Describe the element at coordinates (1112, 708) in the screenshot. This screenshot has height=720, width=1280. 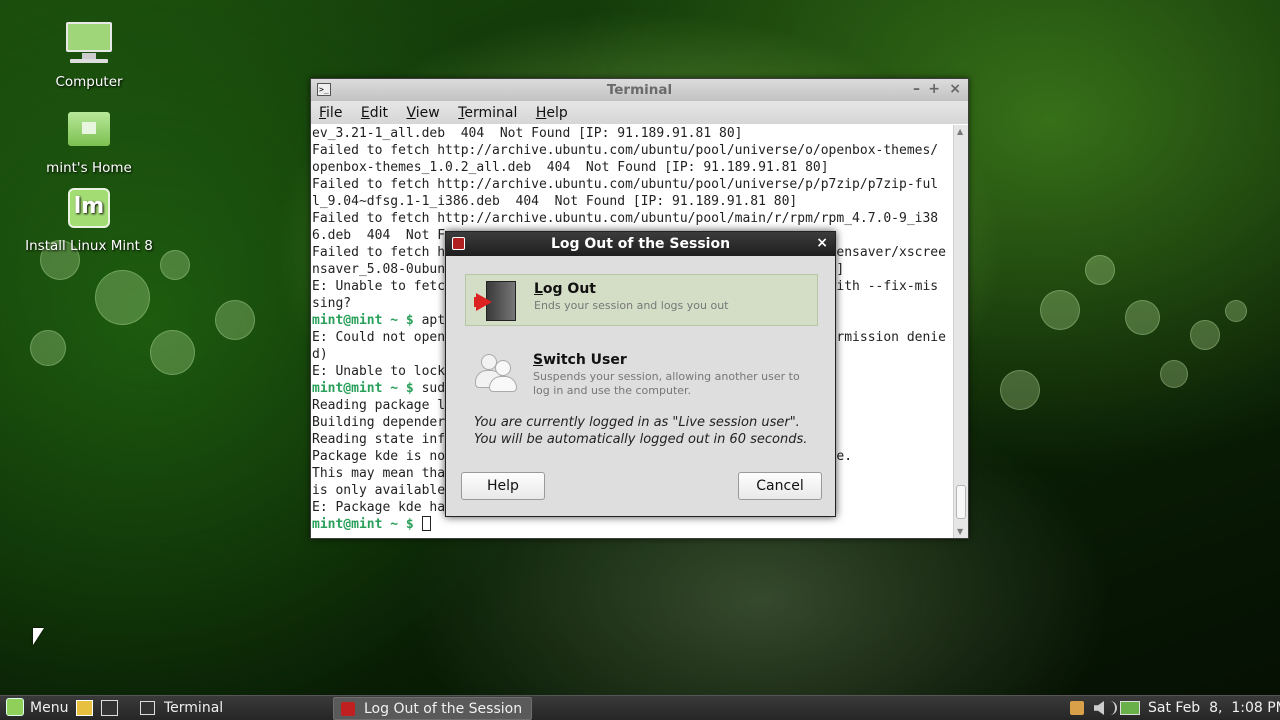
I see `network-icon` at that location.